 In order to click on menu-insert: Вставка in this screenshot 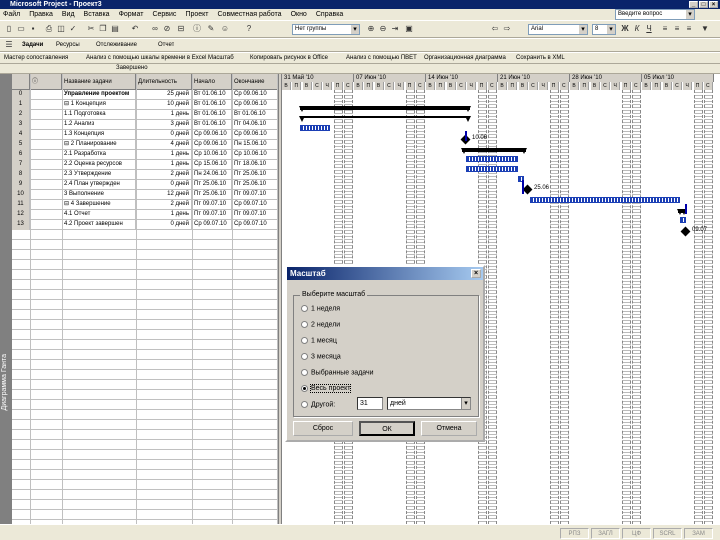, I will do `click(97, 14)`.